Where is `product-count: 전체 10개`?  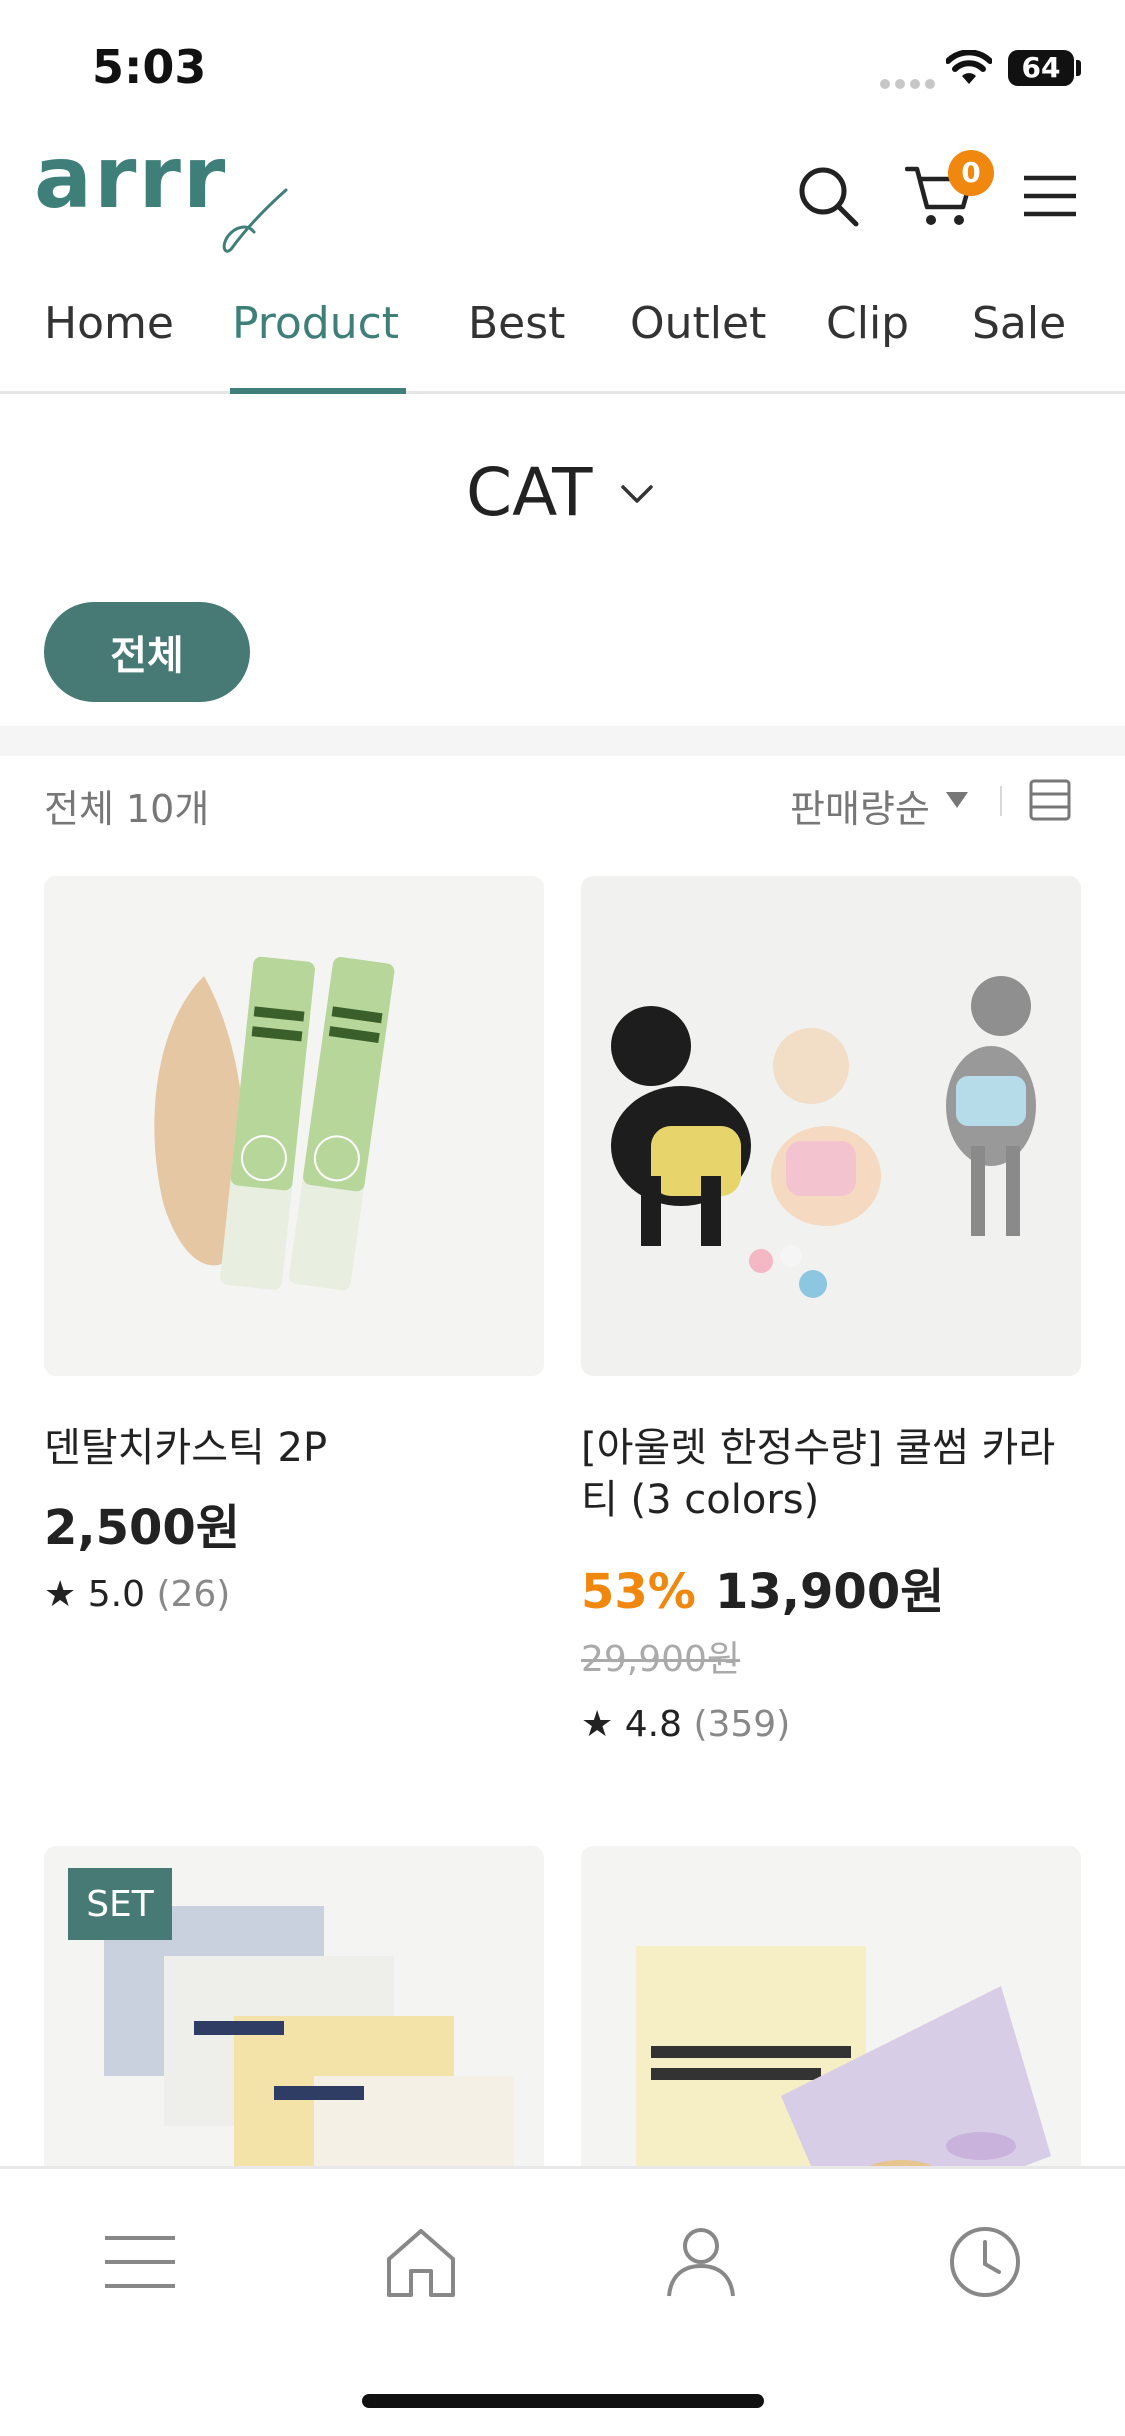
product-count: 전체 10개 is located at coordinates (127, 809).